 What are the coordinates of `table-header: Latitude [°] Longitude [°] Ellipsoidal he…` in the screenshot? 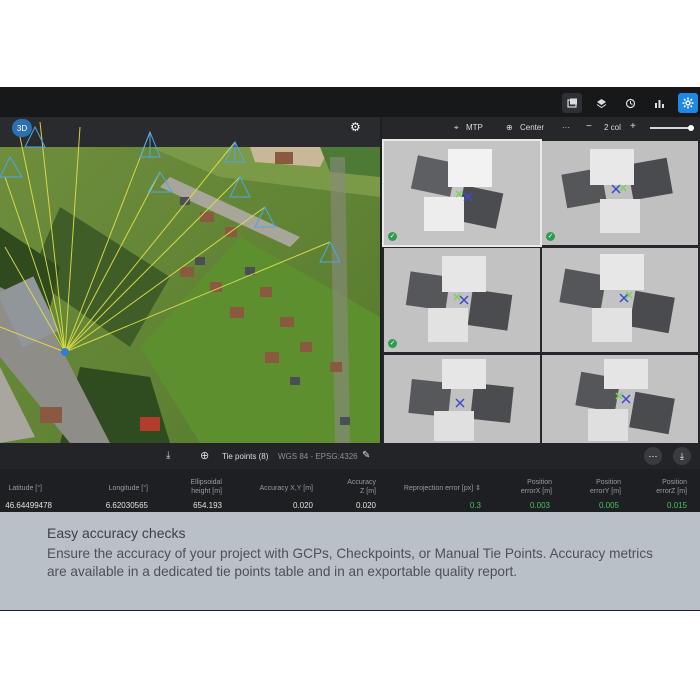 It's located at (350, 485).